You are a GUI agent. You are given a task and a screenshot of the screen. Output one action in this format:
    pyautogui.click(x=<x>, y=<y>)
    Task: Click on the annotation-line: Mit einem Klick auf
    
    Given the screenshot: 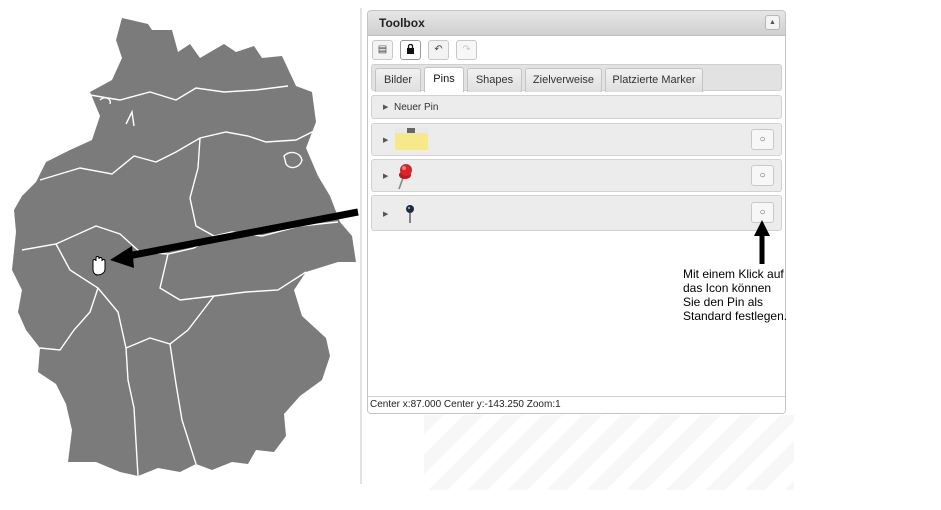 What is the action you would take?
    pyautogui.click(x=733, y=274)
    